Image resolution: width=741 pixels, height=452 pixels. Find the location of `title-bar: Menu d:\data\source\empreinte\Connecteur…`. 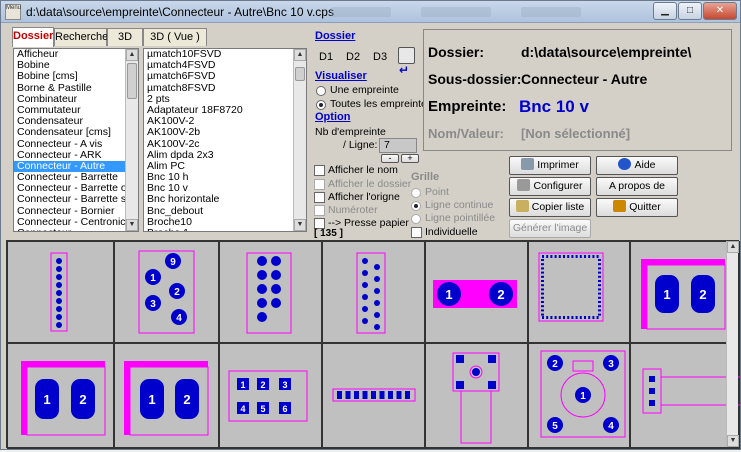

title-bar: Menu d:\data\source\empreinte\Connecteur… is located at coordinates (370, 12).